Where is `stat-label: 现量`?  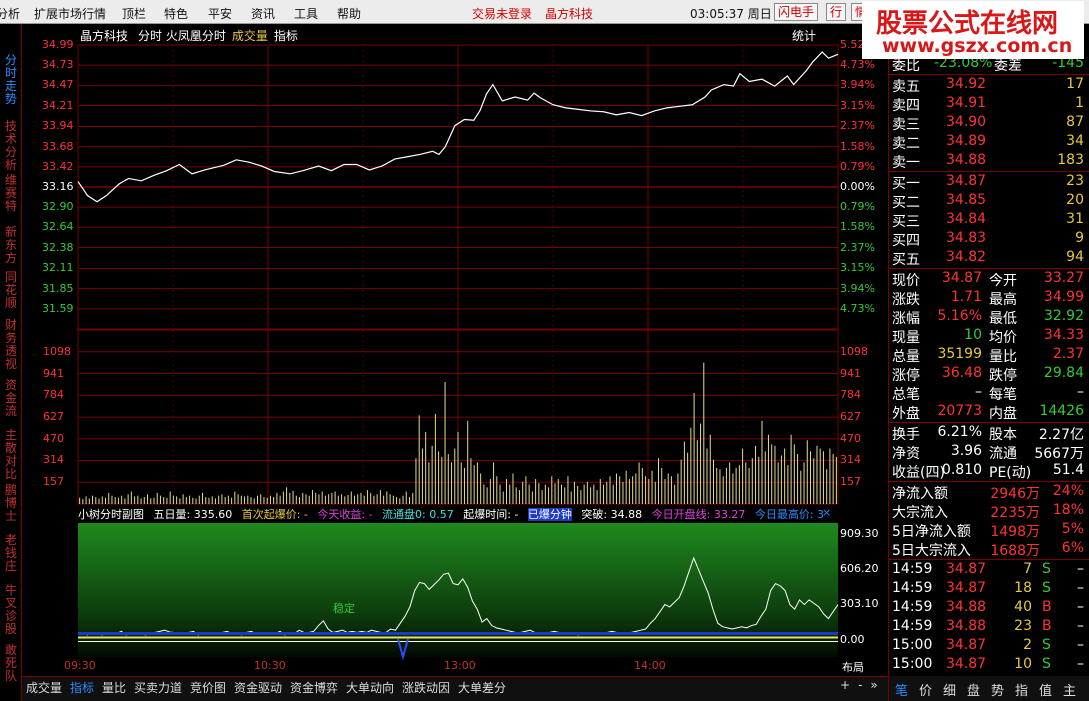
stat-label: 现量 is located at coordinates (906, 338).